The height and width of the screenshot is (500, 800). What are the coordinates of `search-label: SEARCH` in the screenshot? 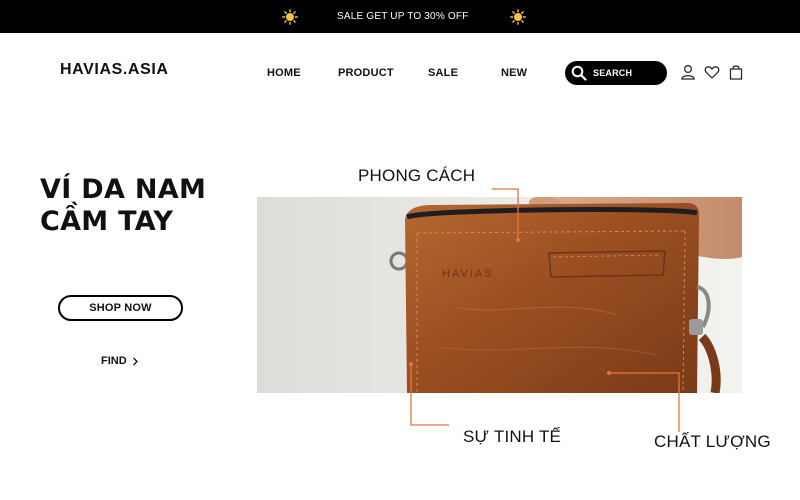 It's located at (613, 73).